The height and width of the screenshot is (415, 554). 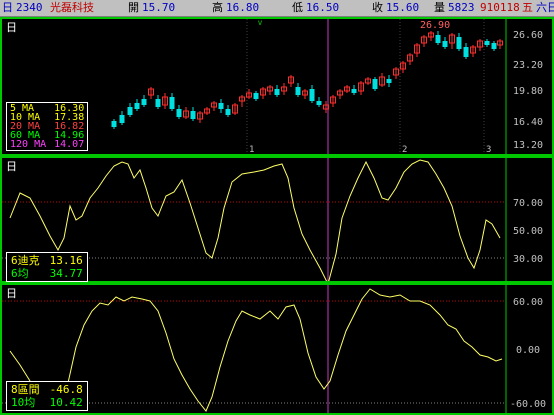 I want to click on low-value: 16.50, so click(x=323, y=7).